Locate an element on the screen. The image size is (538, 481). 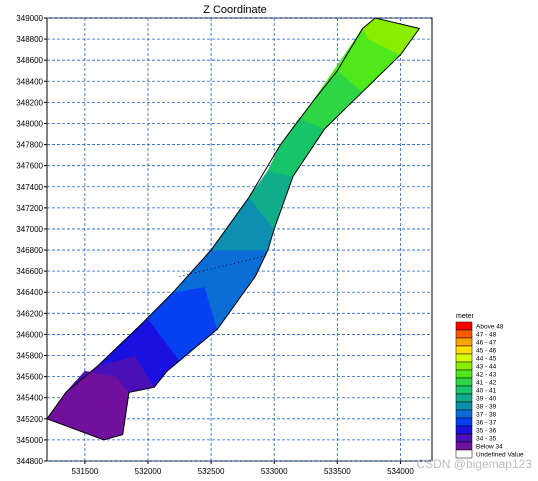
y-tick-label: 348800 is located at coordinates (29, 39).